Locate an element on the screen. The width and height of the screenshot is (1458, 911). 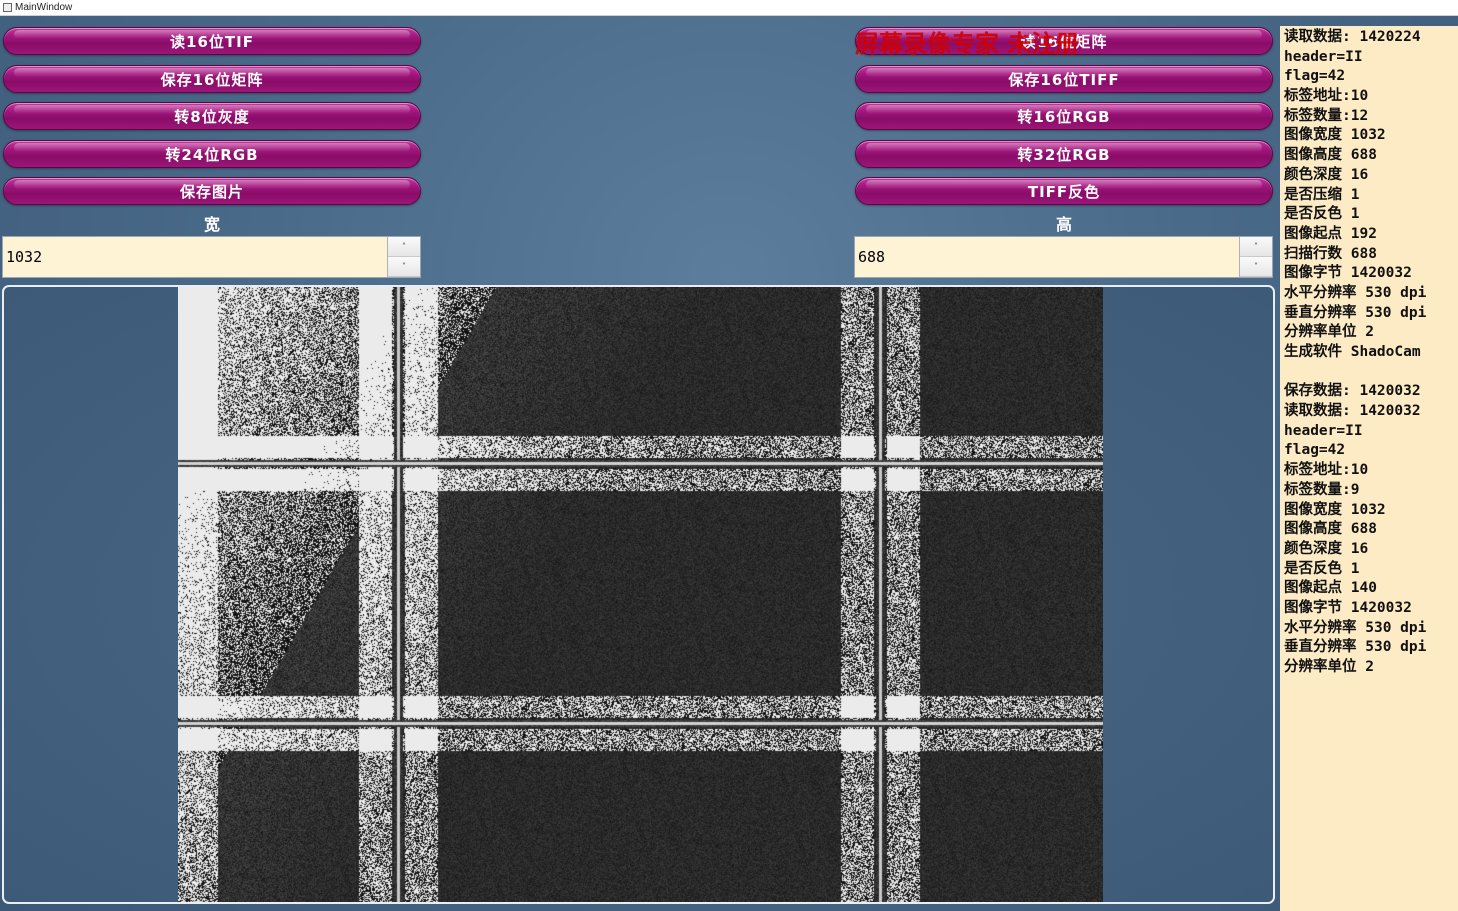
app-icon is located at coordinates (7, 7).